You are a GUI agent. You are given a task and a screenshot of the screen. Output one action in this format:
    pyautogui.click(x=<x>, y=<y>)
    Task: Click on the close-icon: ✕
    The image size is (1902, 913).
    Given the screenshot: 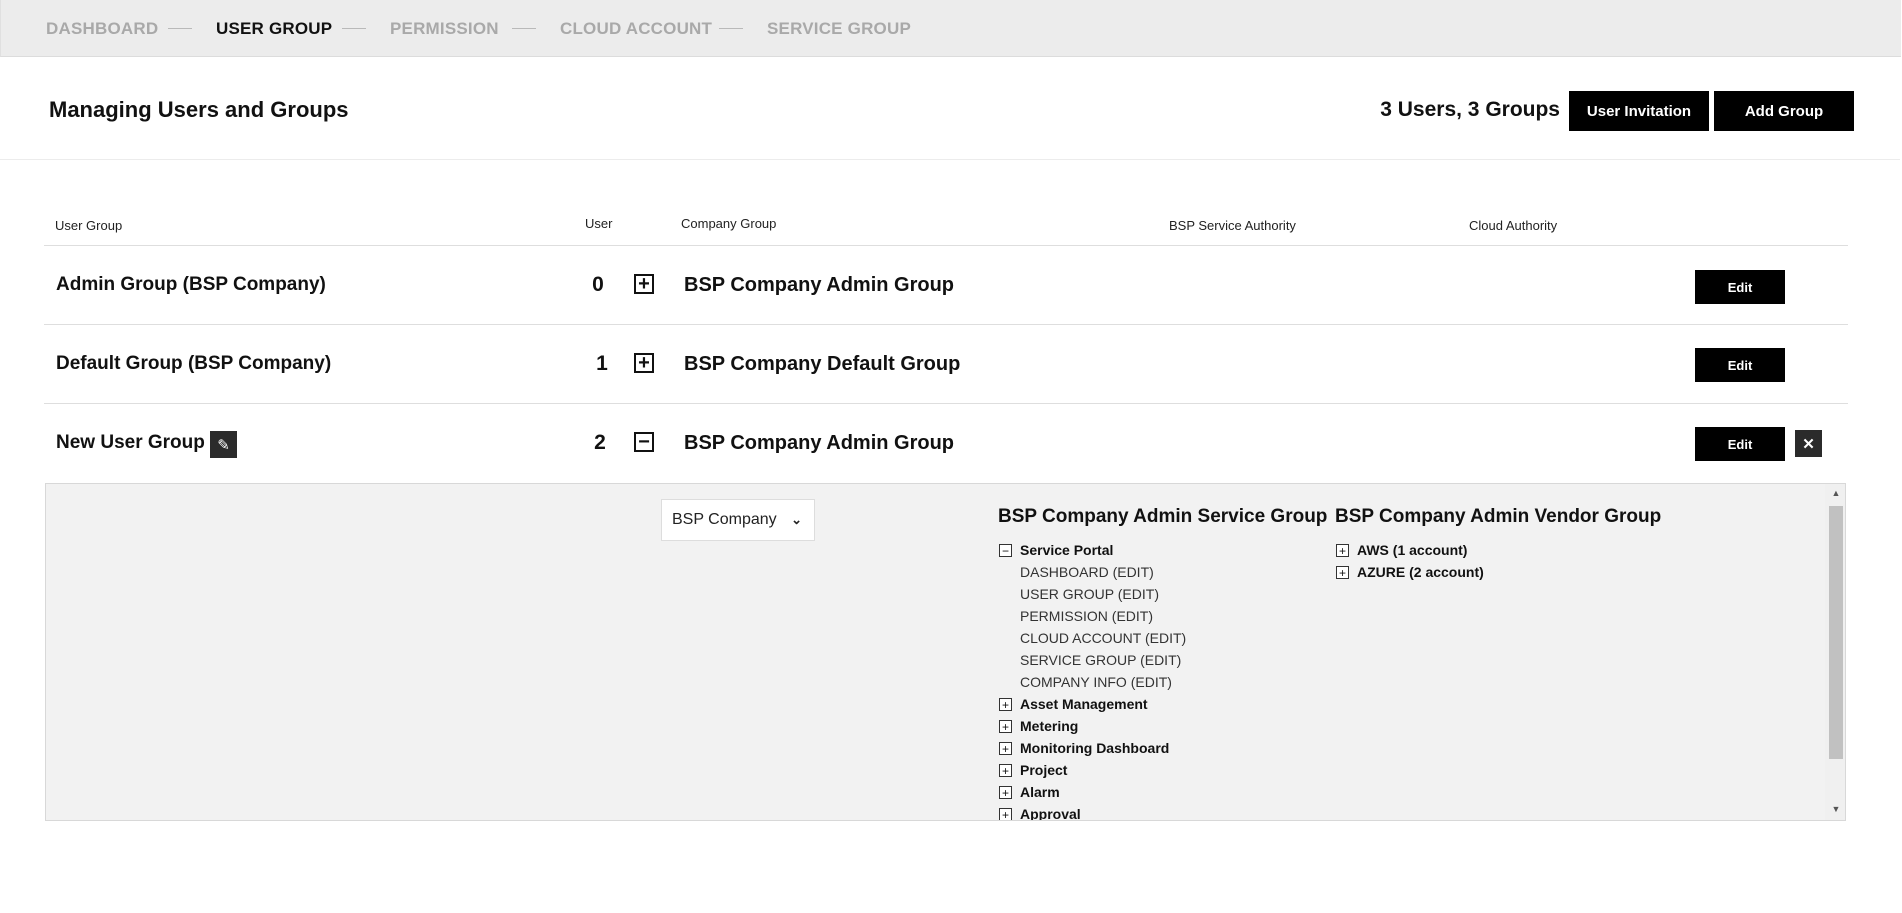 What is the action you would take?
    pyautogui.click(x=1808, y=444)
    